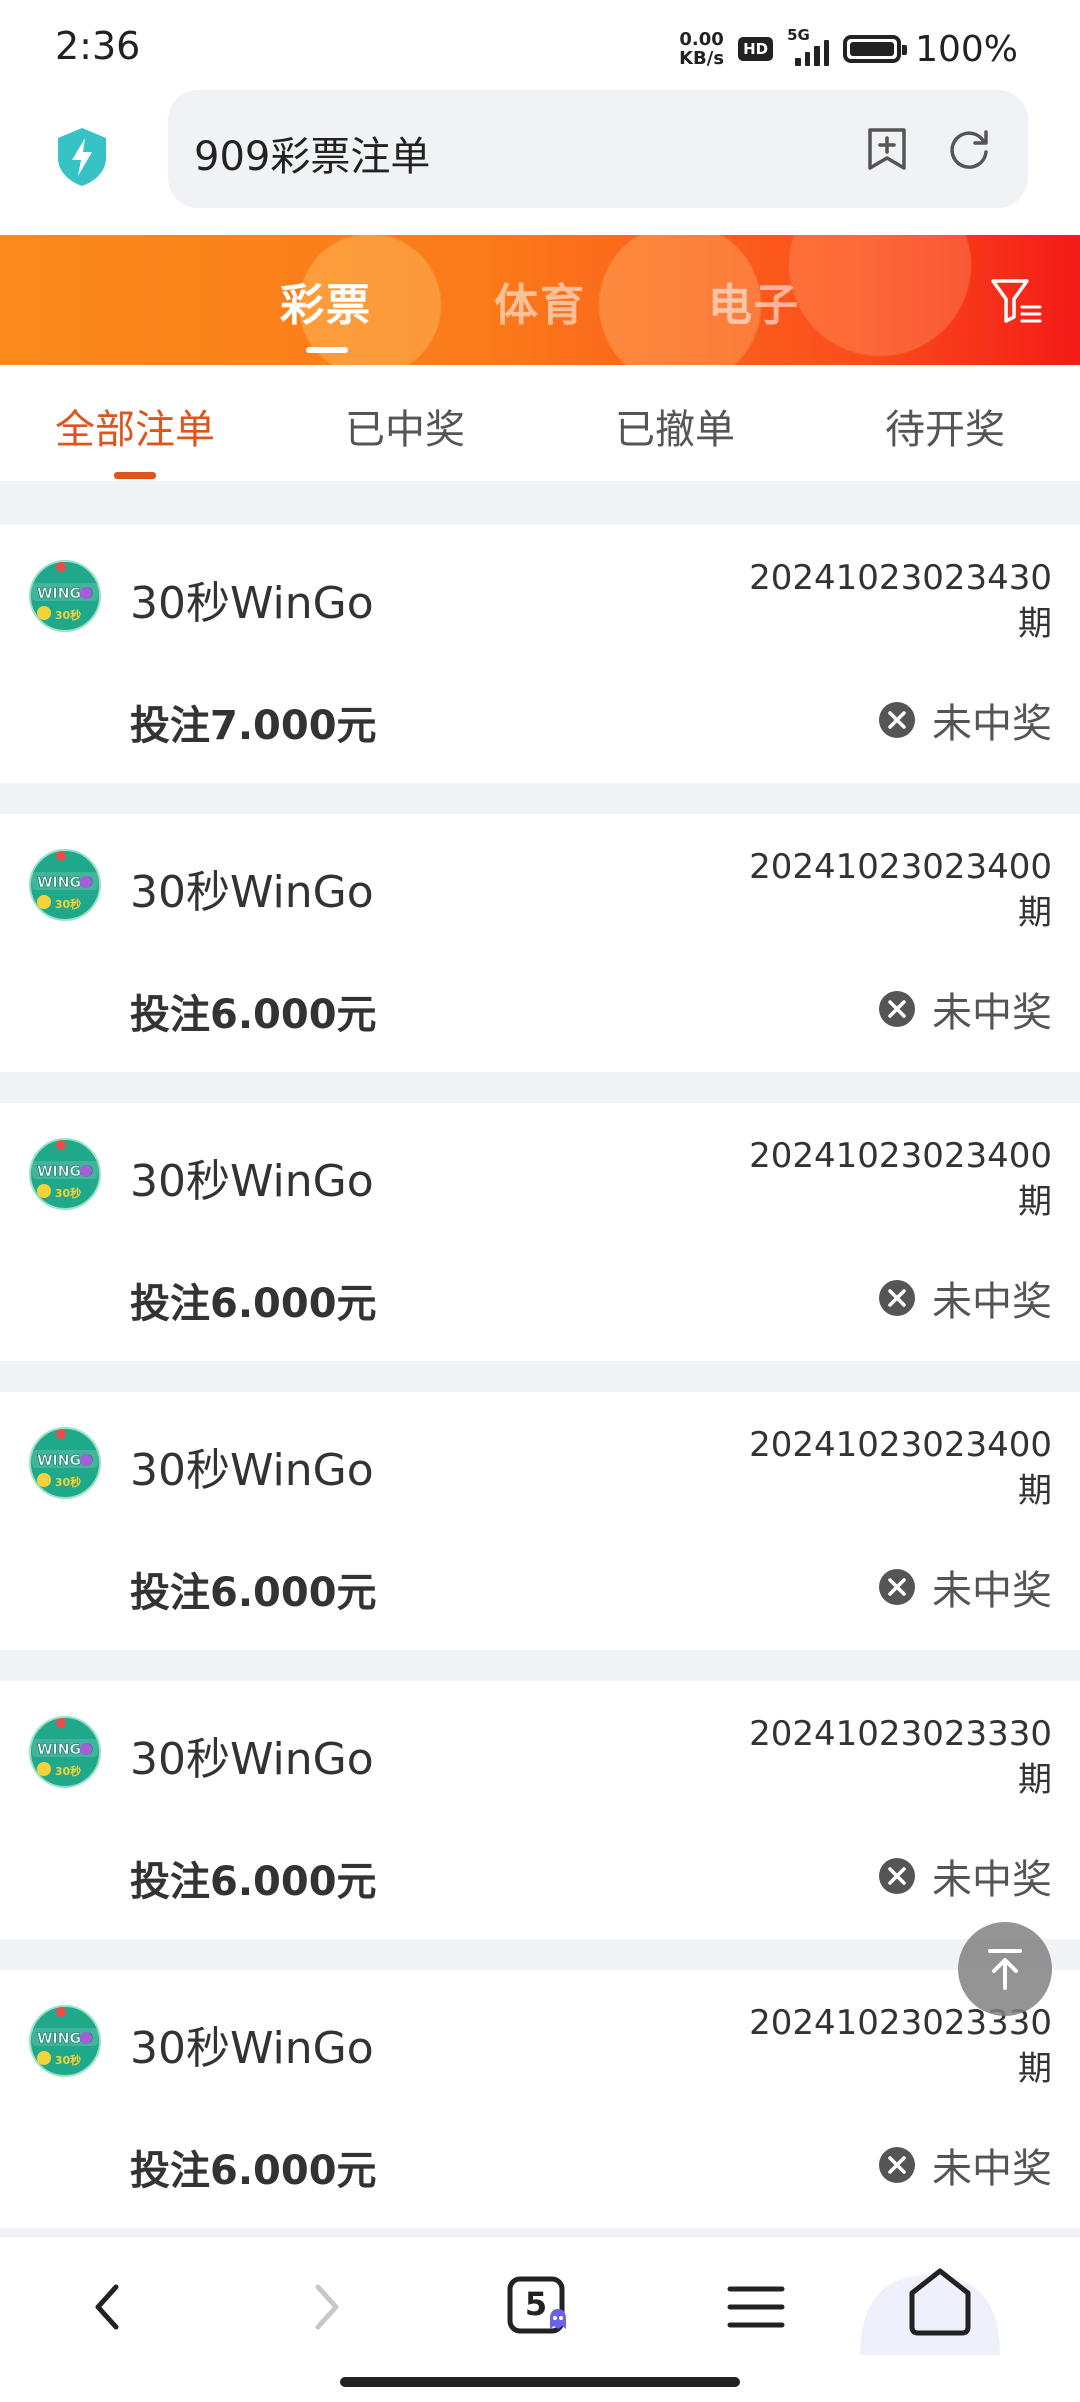 This screenshot has width=1080, height=2402. I want to click on menu-icon, so click(756, 2307).